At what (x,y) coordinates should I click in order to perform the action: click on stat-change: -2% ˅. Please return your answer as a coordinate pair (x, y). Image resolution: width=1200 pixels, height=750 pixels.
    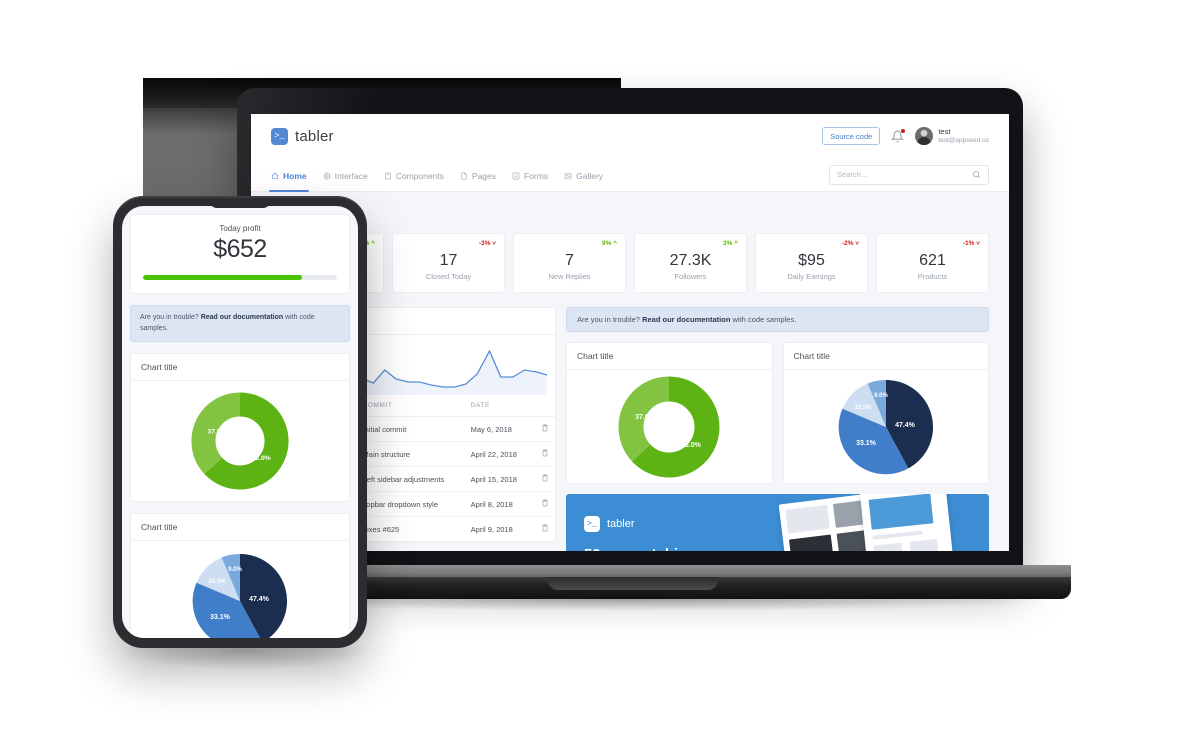
    Looking at the image, I should click on (850, 243).